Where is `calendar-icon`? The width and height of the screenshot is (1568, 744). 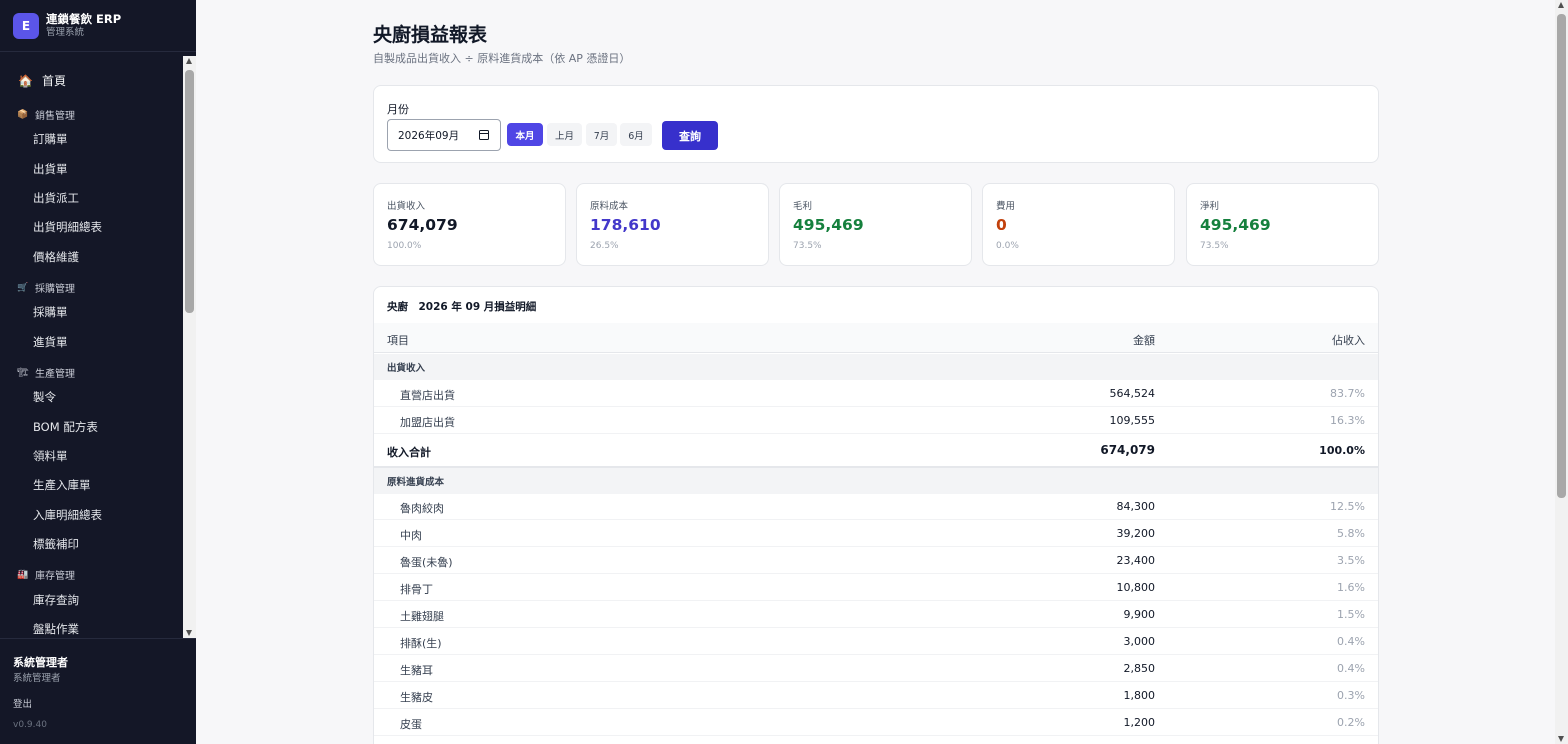 calendar-icon is located at coordinates (484, 135).